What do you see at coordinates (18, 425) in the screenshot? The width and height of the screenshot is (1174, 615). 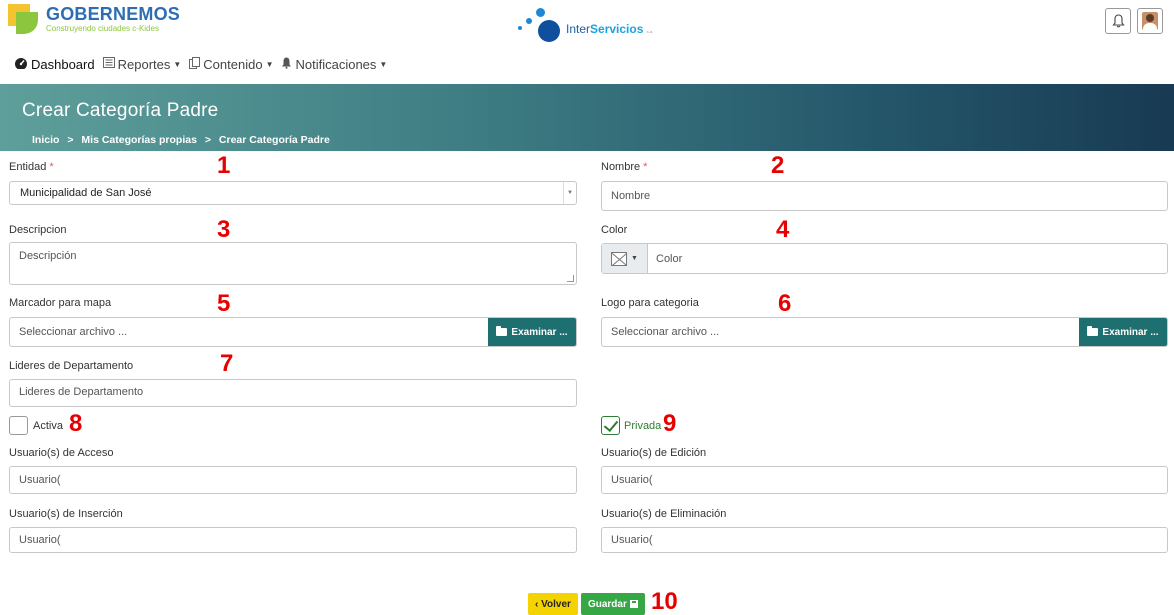 I see `activa-checkbox` at bounding box center [18, 425].